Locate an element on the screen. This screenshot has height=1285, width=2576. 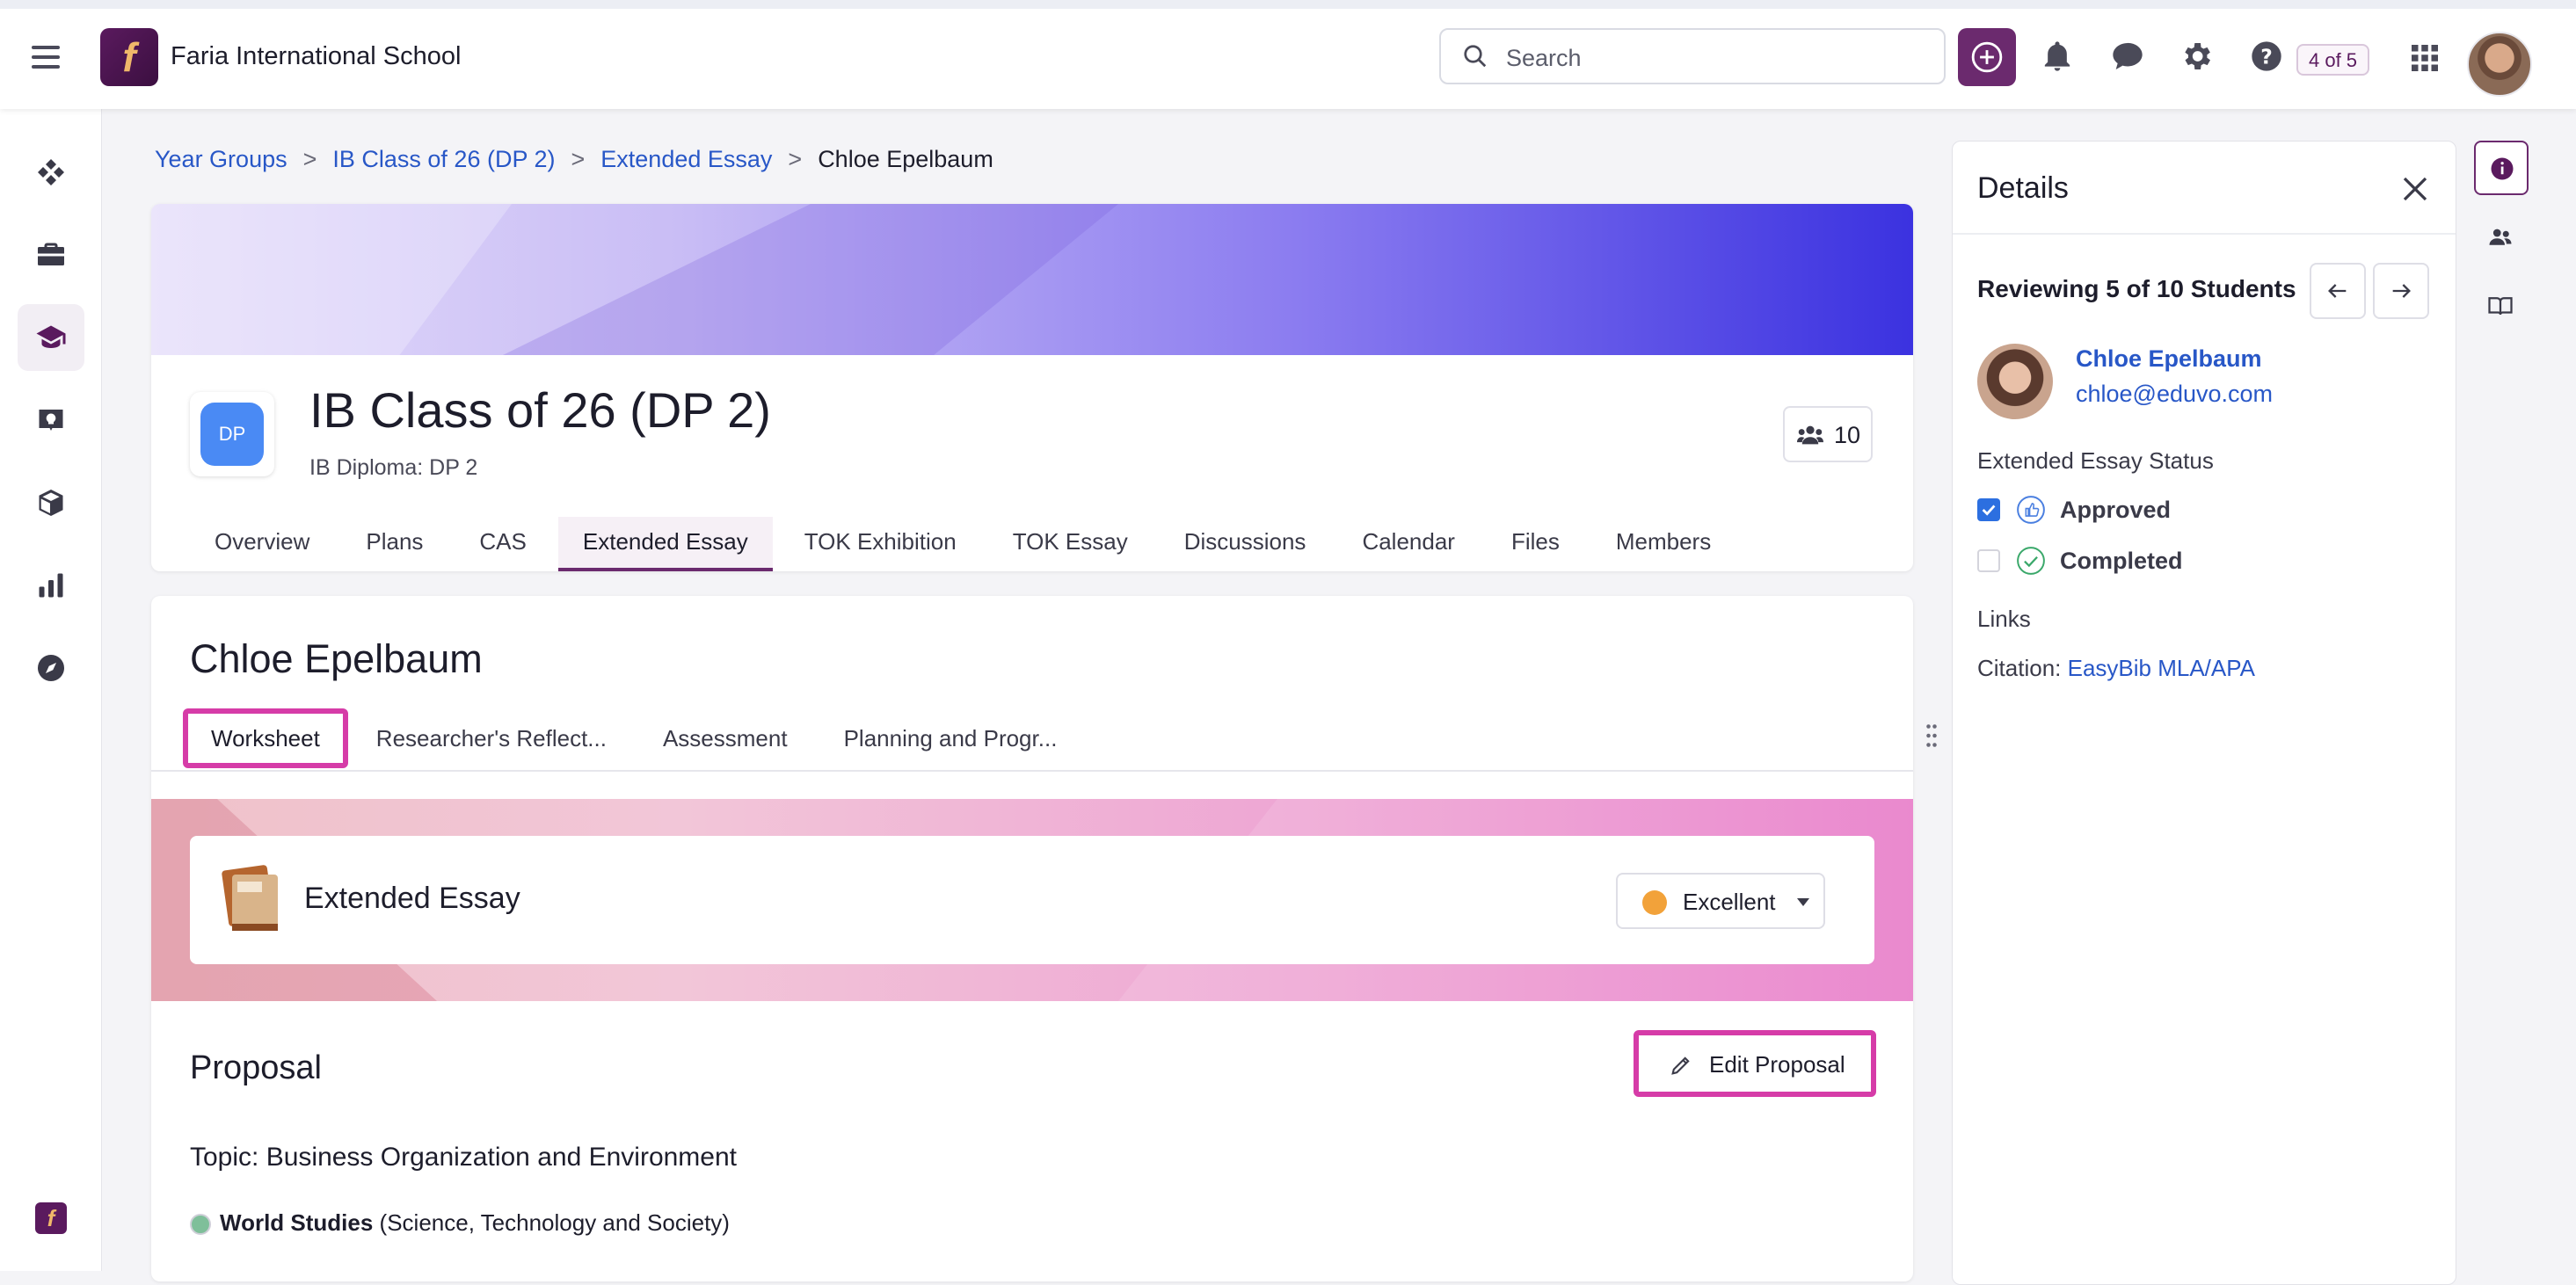
search-input is located at coordinates (1717, 58).